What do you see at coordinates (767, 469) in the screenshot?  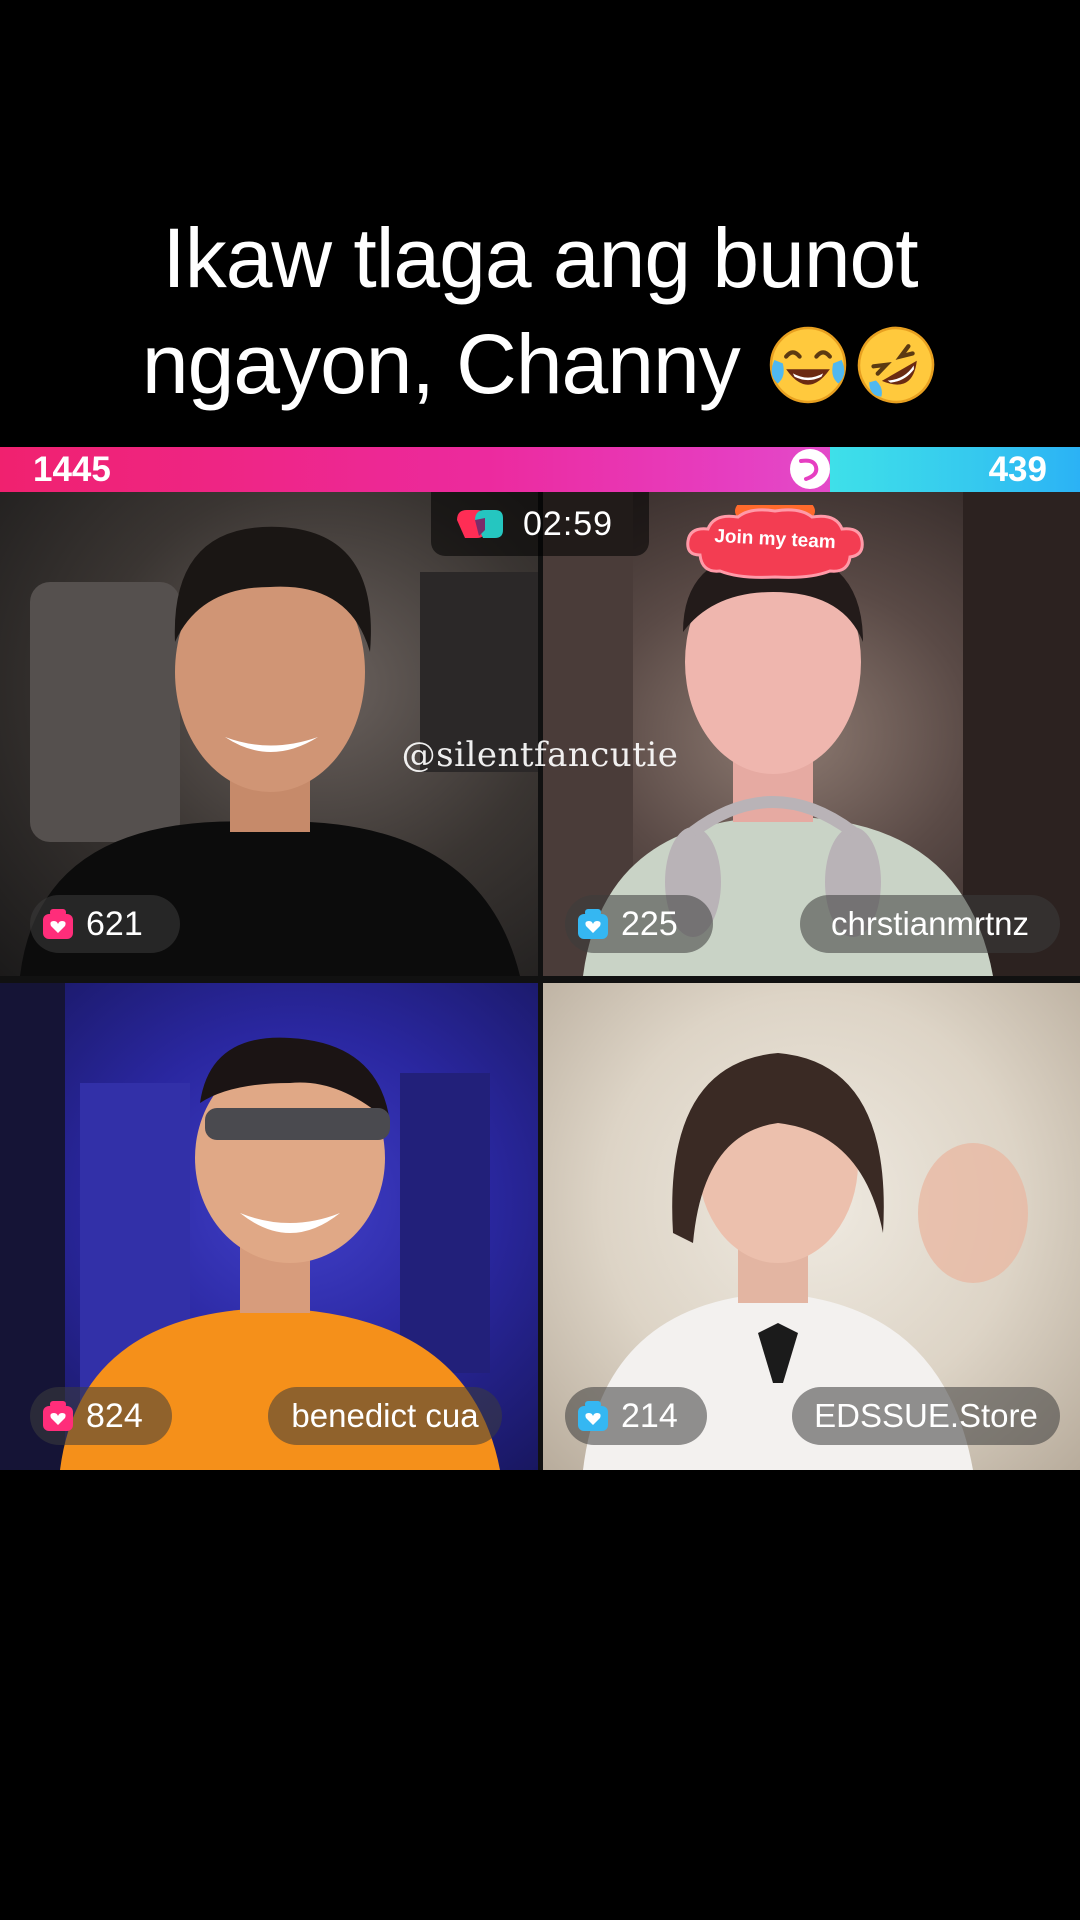 I see `streak-spark-icon` at bounding box center [767, 469].